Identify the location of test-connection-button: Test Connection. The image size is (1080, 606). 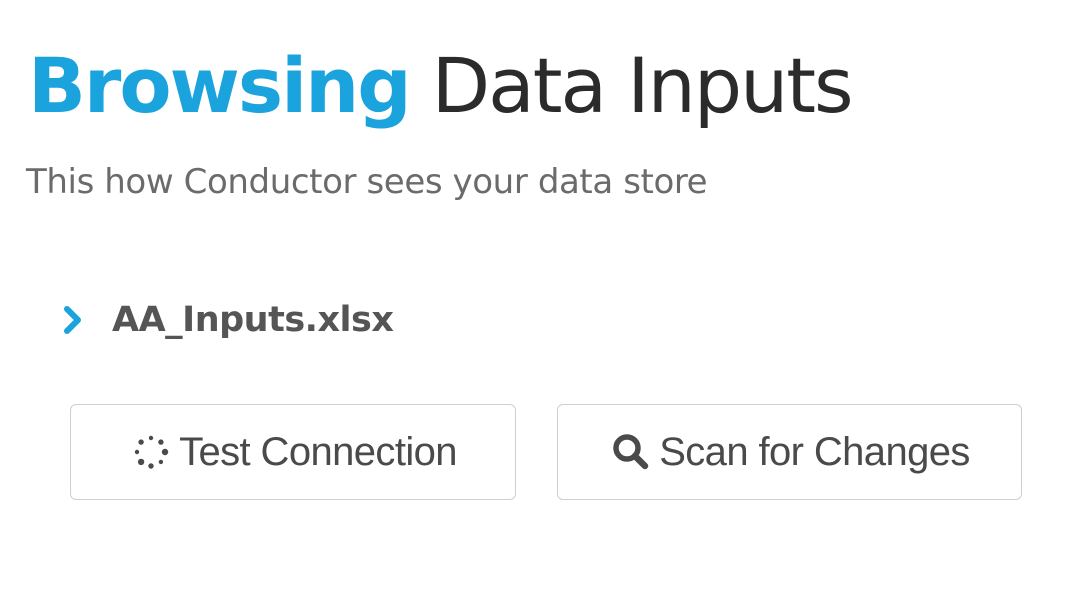
(293, 452).